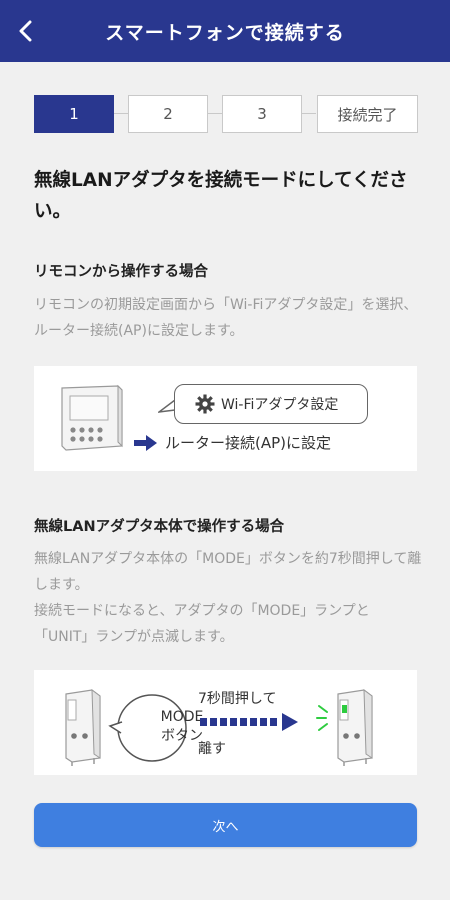  I want to click on wifi-setting-bubble: Wi-Fiアダプタ設定, so click(271, 404).